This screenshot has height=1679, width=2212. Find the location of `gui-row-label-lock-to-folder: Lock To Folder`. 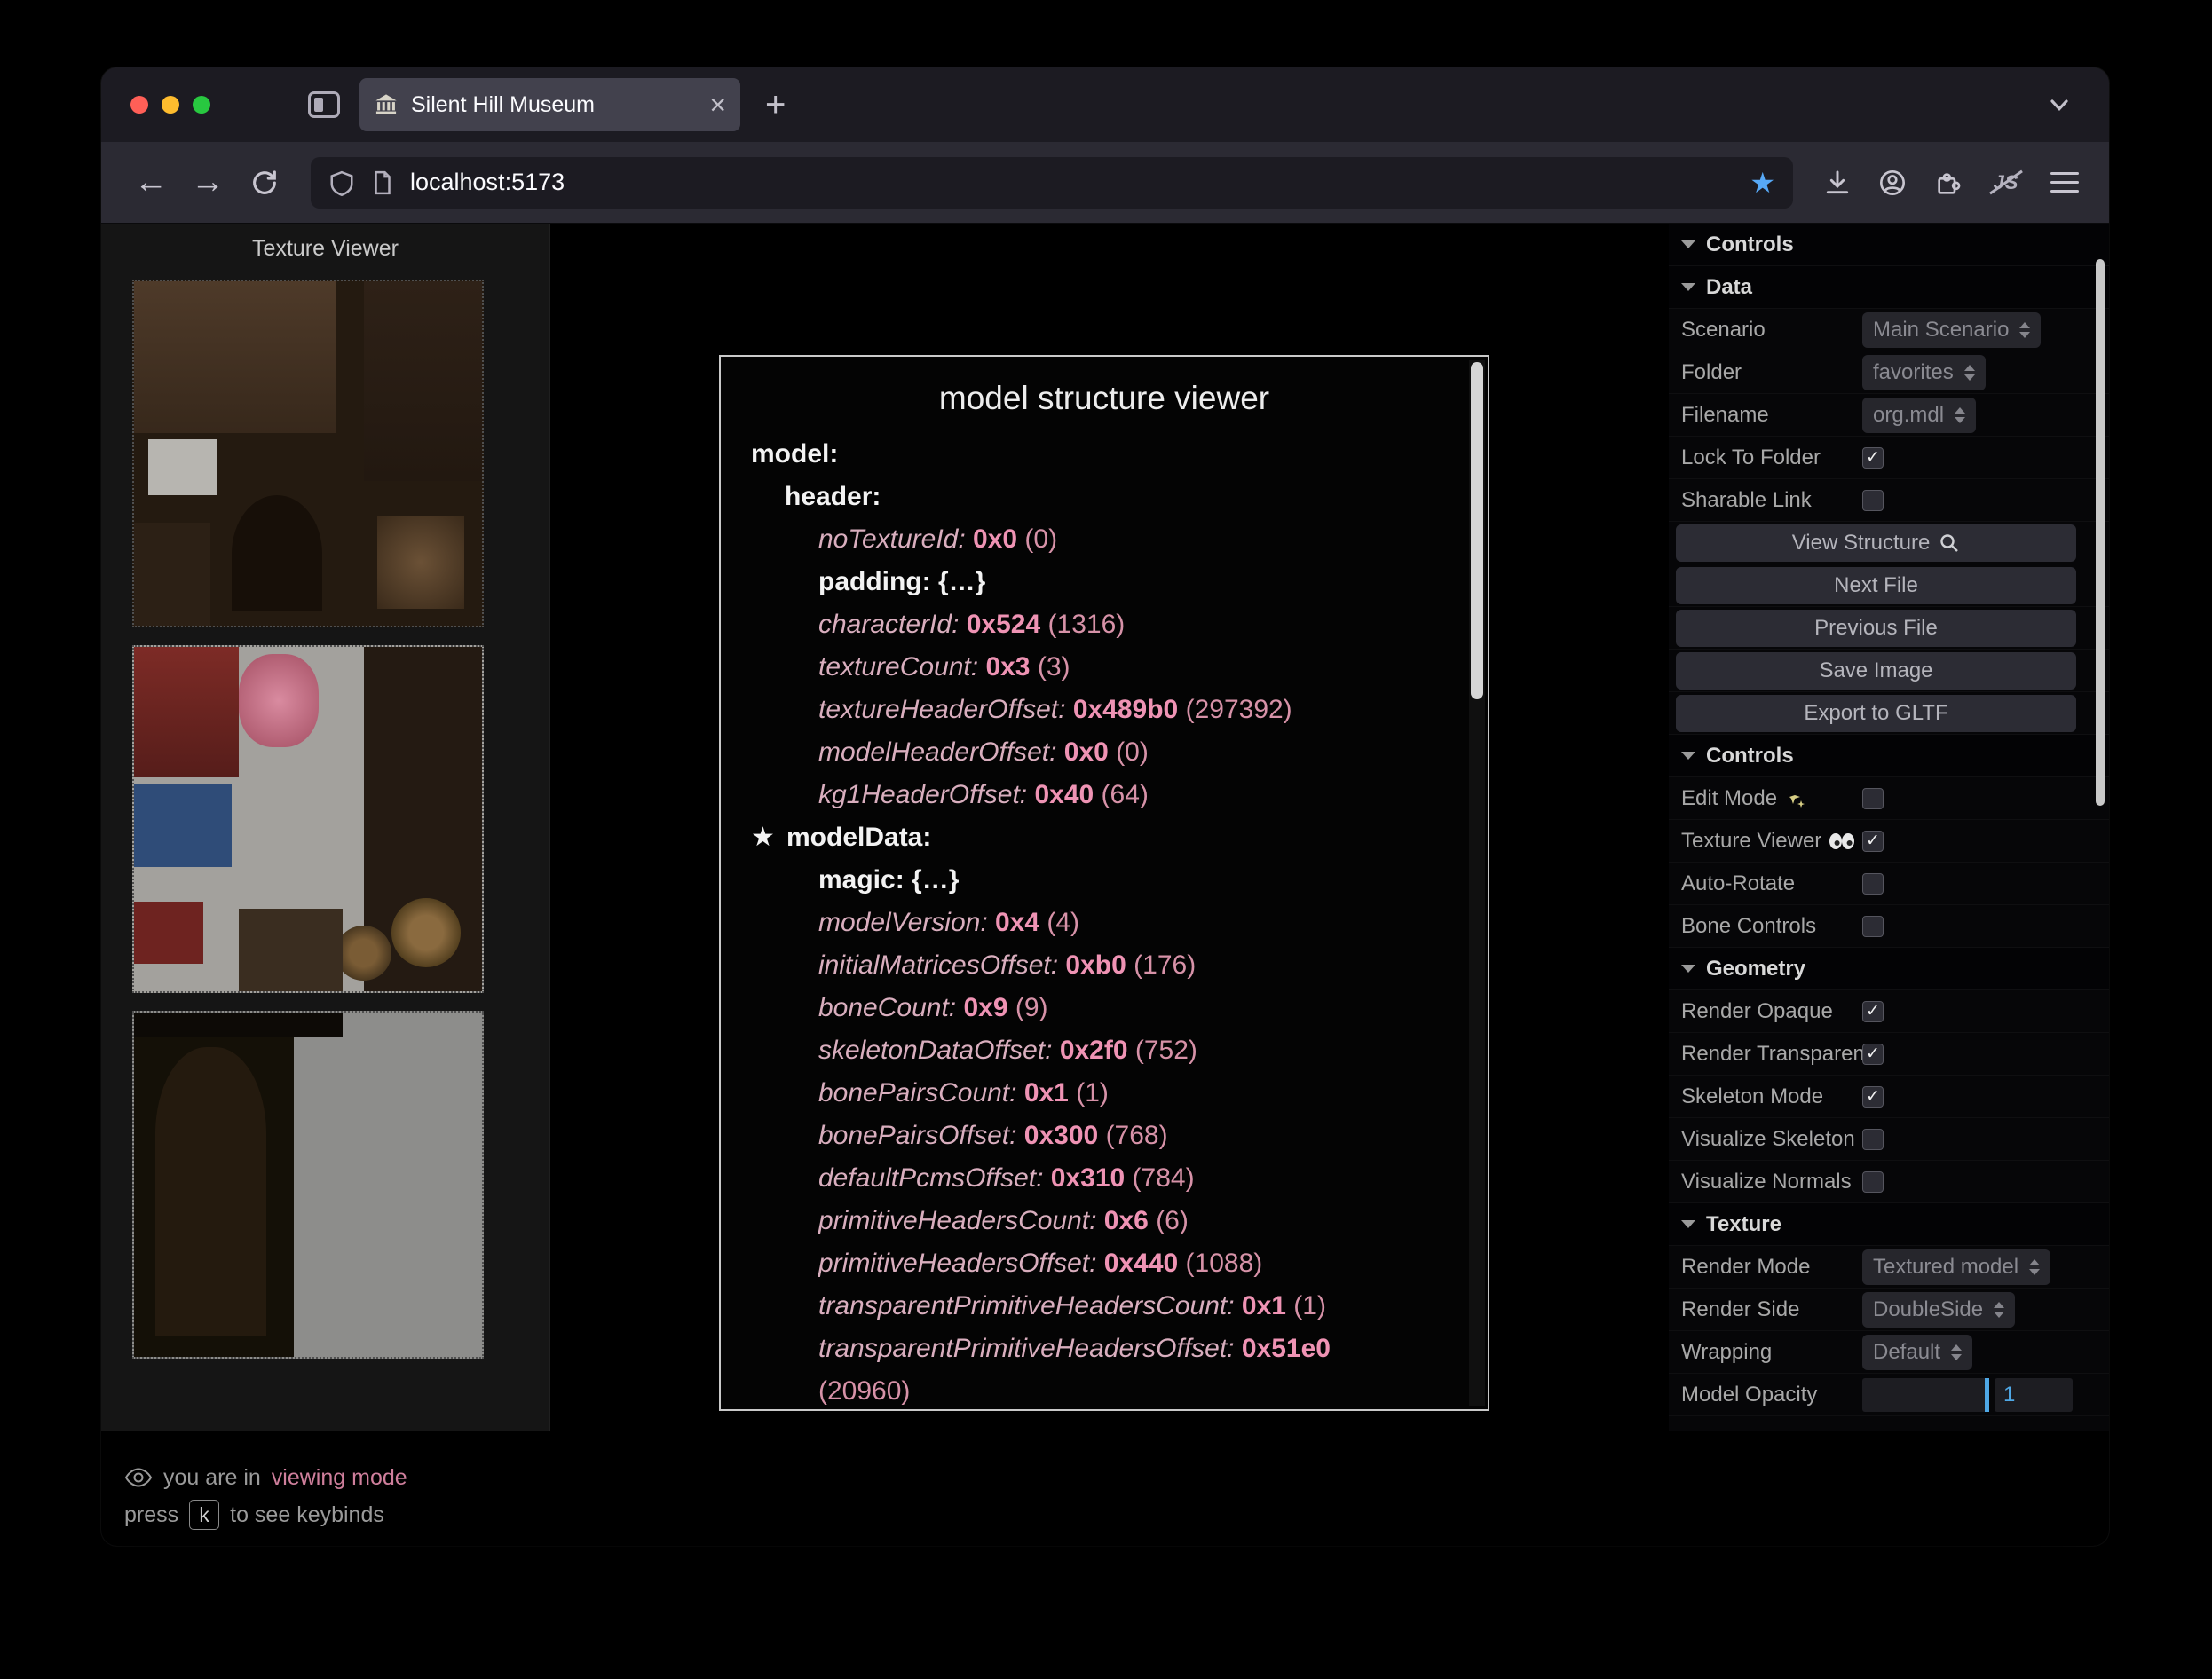

gui-row-label-lock-to-folder: Lock To Folder is located at coordinates (1751, 457).